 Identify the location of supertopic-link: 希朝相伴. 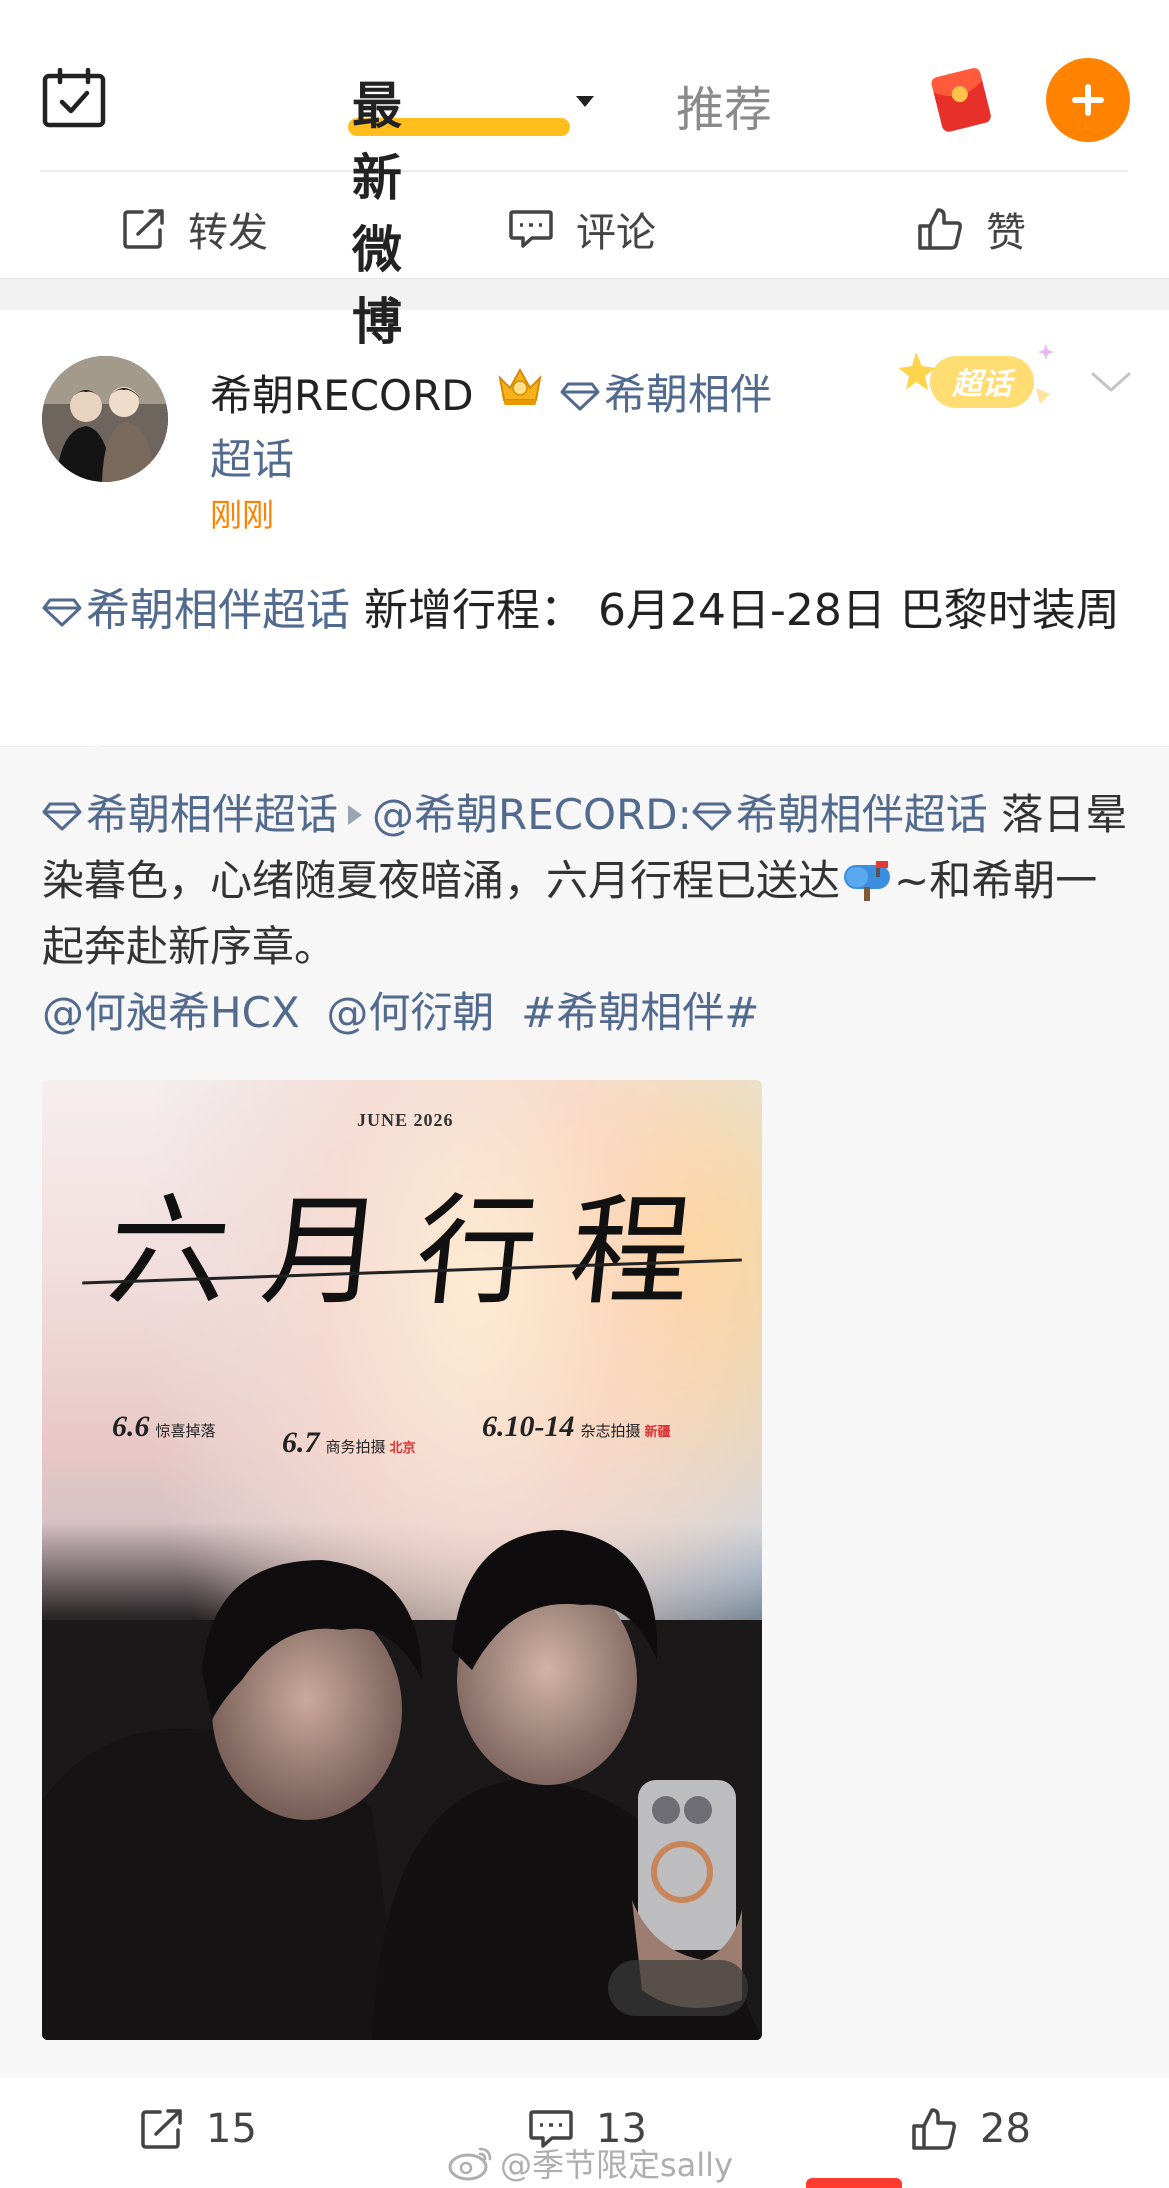
(680, 395).